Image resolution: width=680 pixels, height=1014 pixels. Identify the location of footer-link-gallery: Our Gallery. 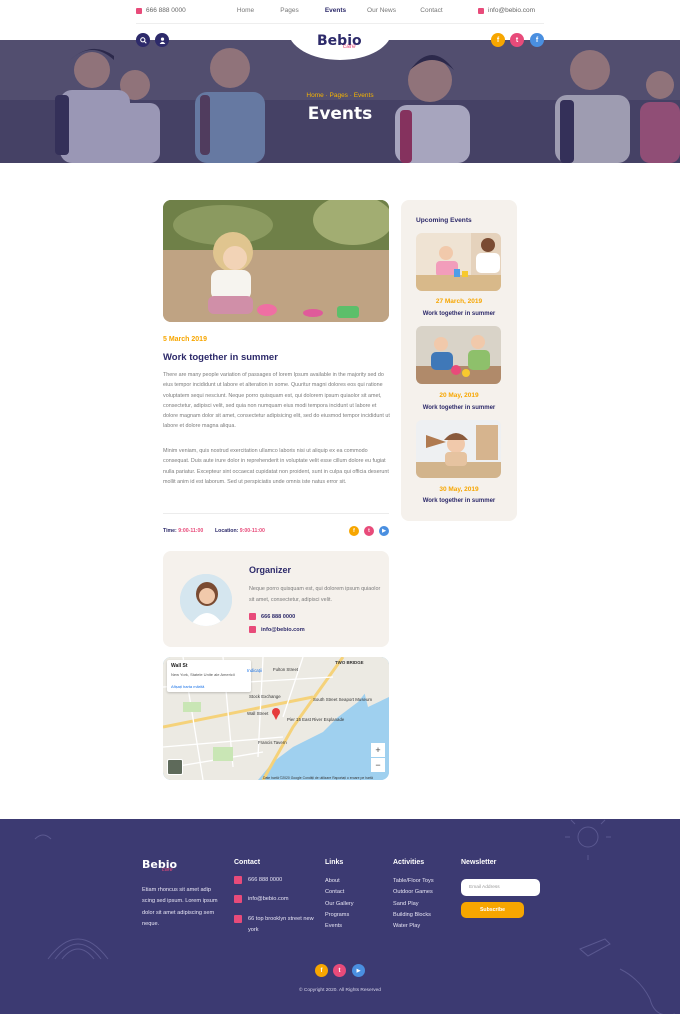
(339, 904).